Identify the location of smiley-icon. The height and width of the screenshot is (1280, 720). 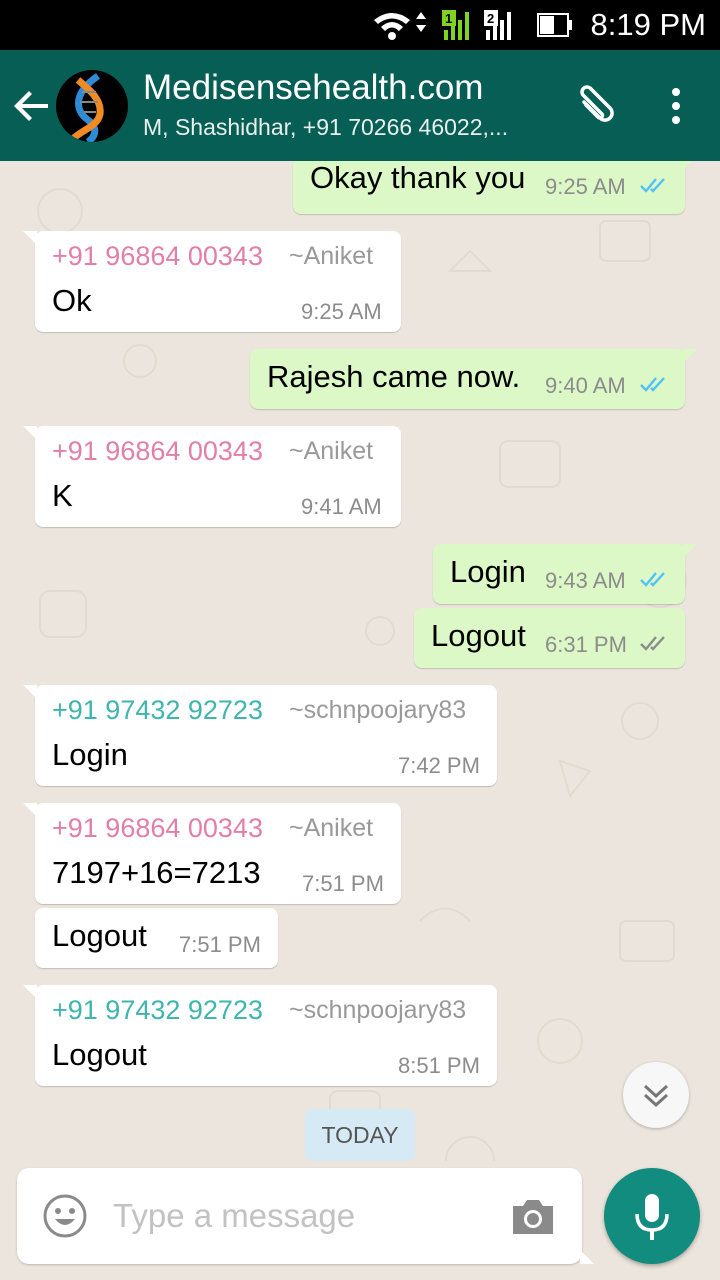
(65, 1216).